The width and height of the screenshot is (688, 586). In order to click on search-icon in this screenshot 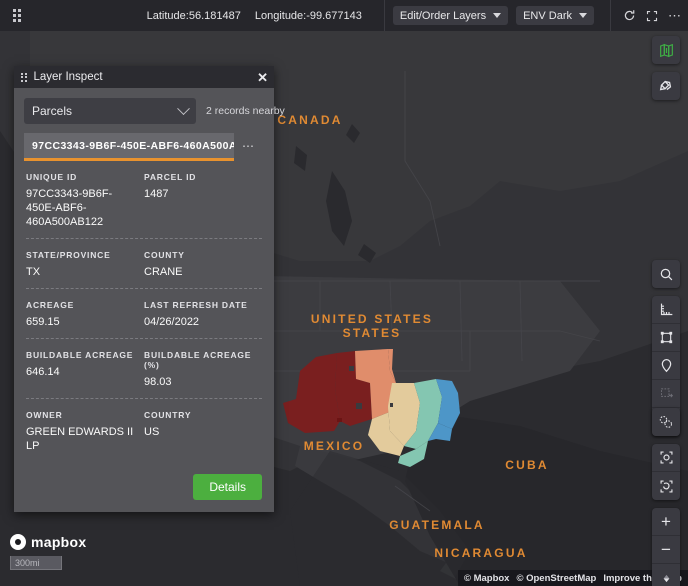, I will do `click(666, 274)`.